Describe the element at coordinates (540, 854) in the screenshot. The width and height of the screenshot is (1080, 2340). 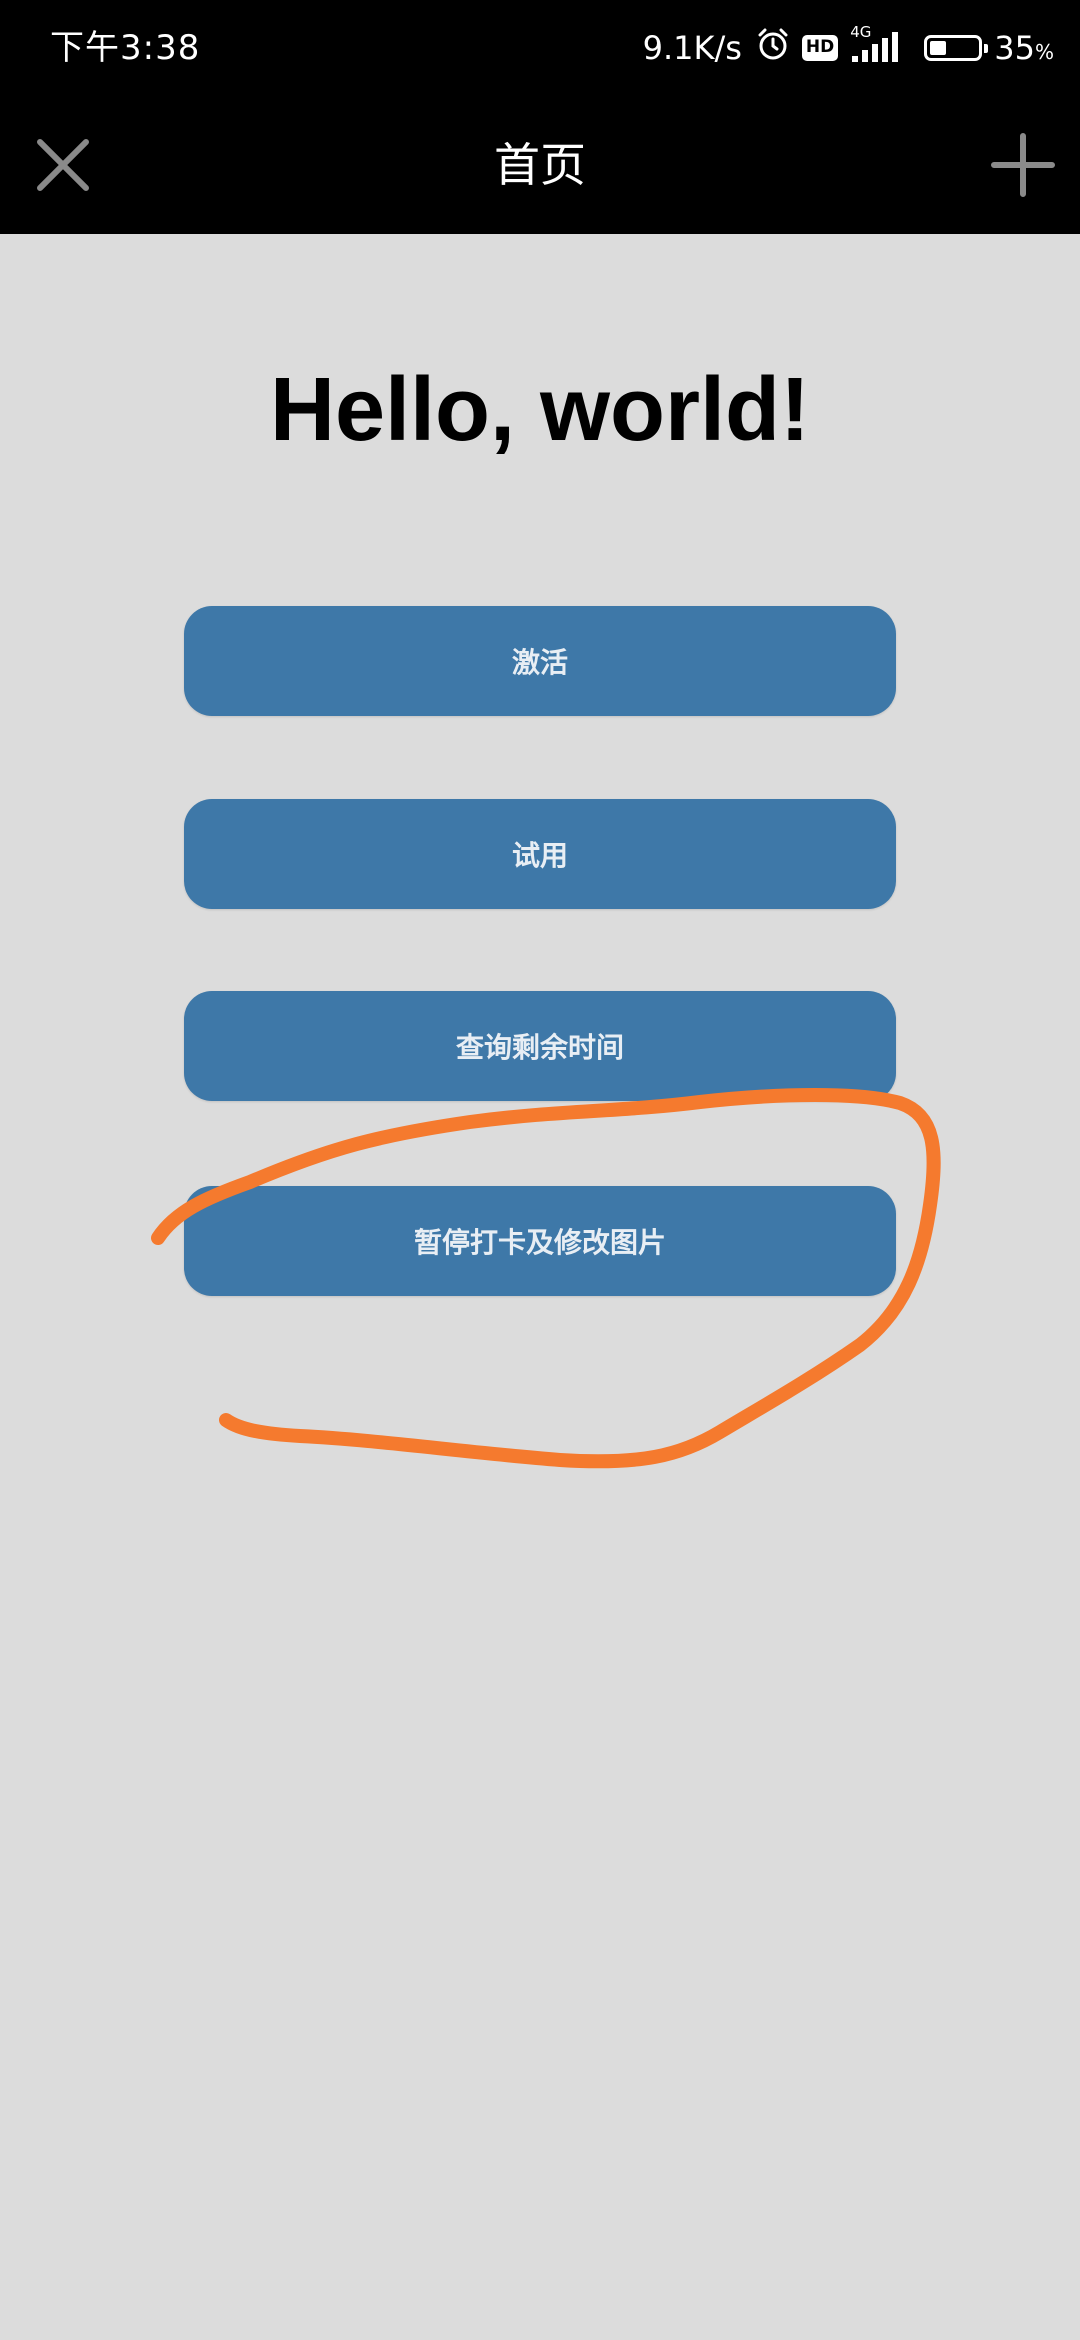
I see `trial-button: 试用` at that location.